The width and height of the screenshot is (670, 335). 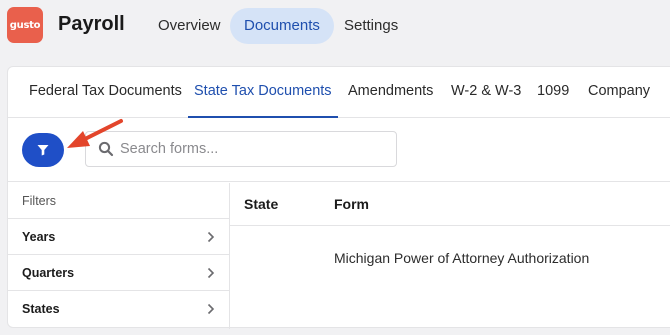 What do you see at coordinates (189, 26) in the screenshot?
I see `nav-overview: Overview` at bounding box center [189, 26].